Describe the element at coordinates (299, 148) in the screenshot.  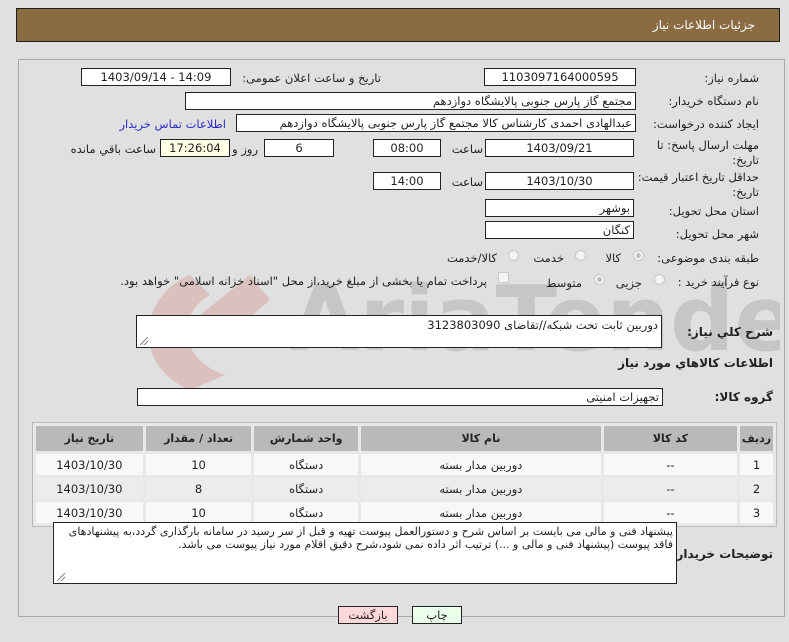
I see `remaining-days: 6` at that location.